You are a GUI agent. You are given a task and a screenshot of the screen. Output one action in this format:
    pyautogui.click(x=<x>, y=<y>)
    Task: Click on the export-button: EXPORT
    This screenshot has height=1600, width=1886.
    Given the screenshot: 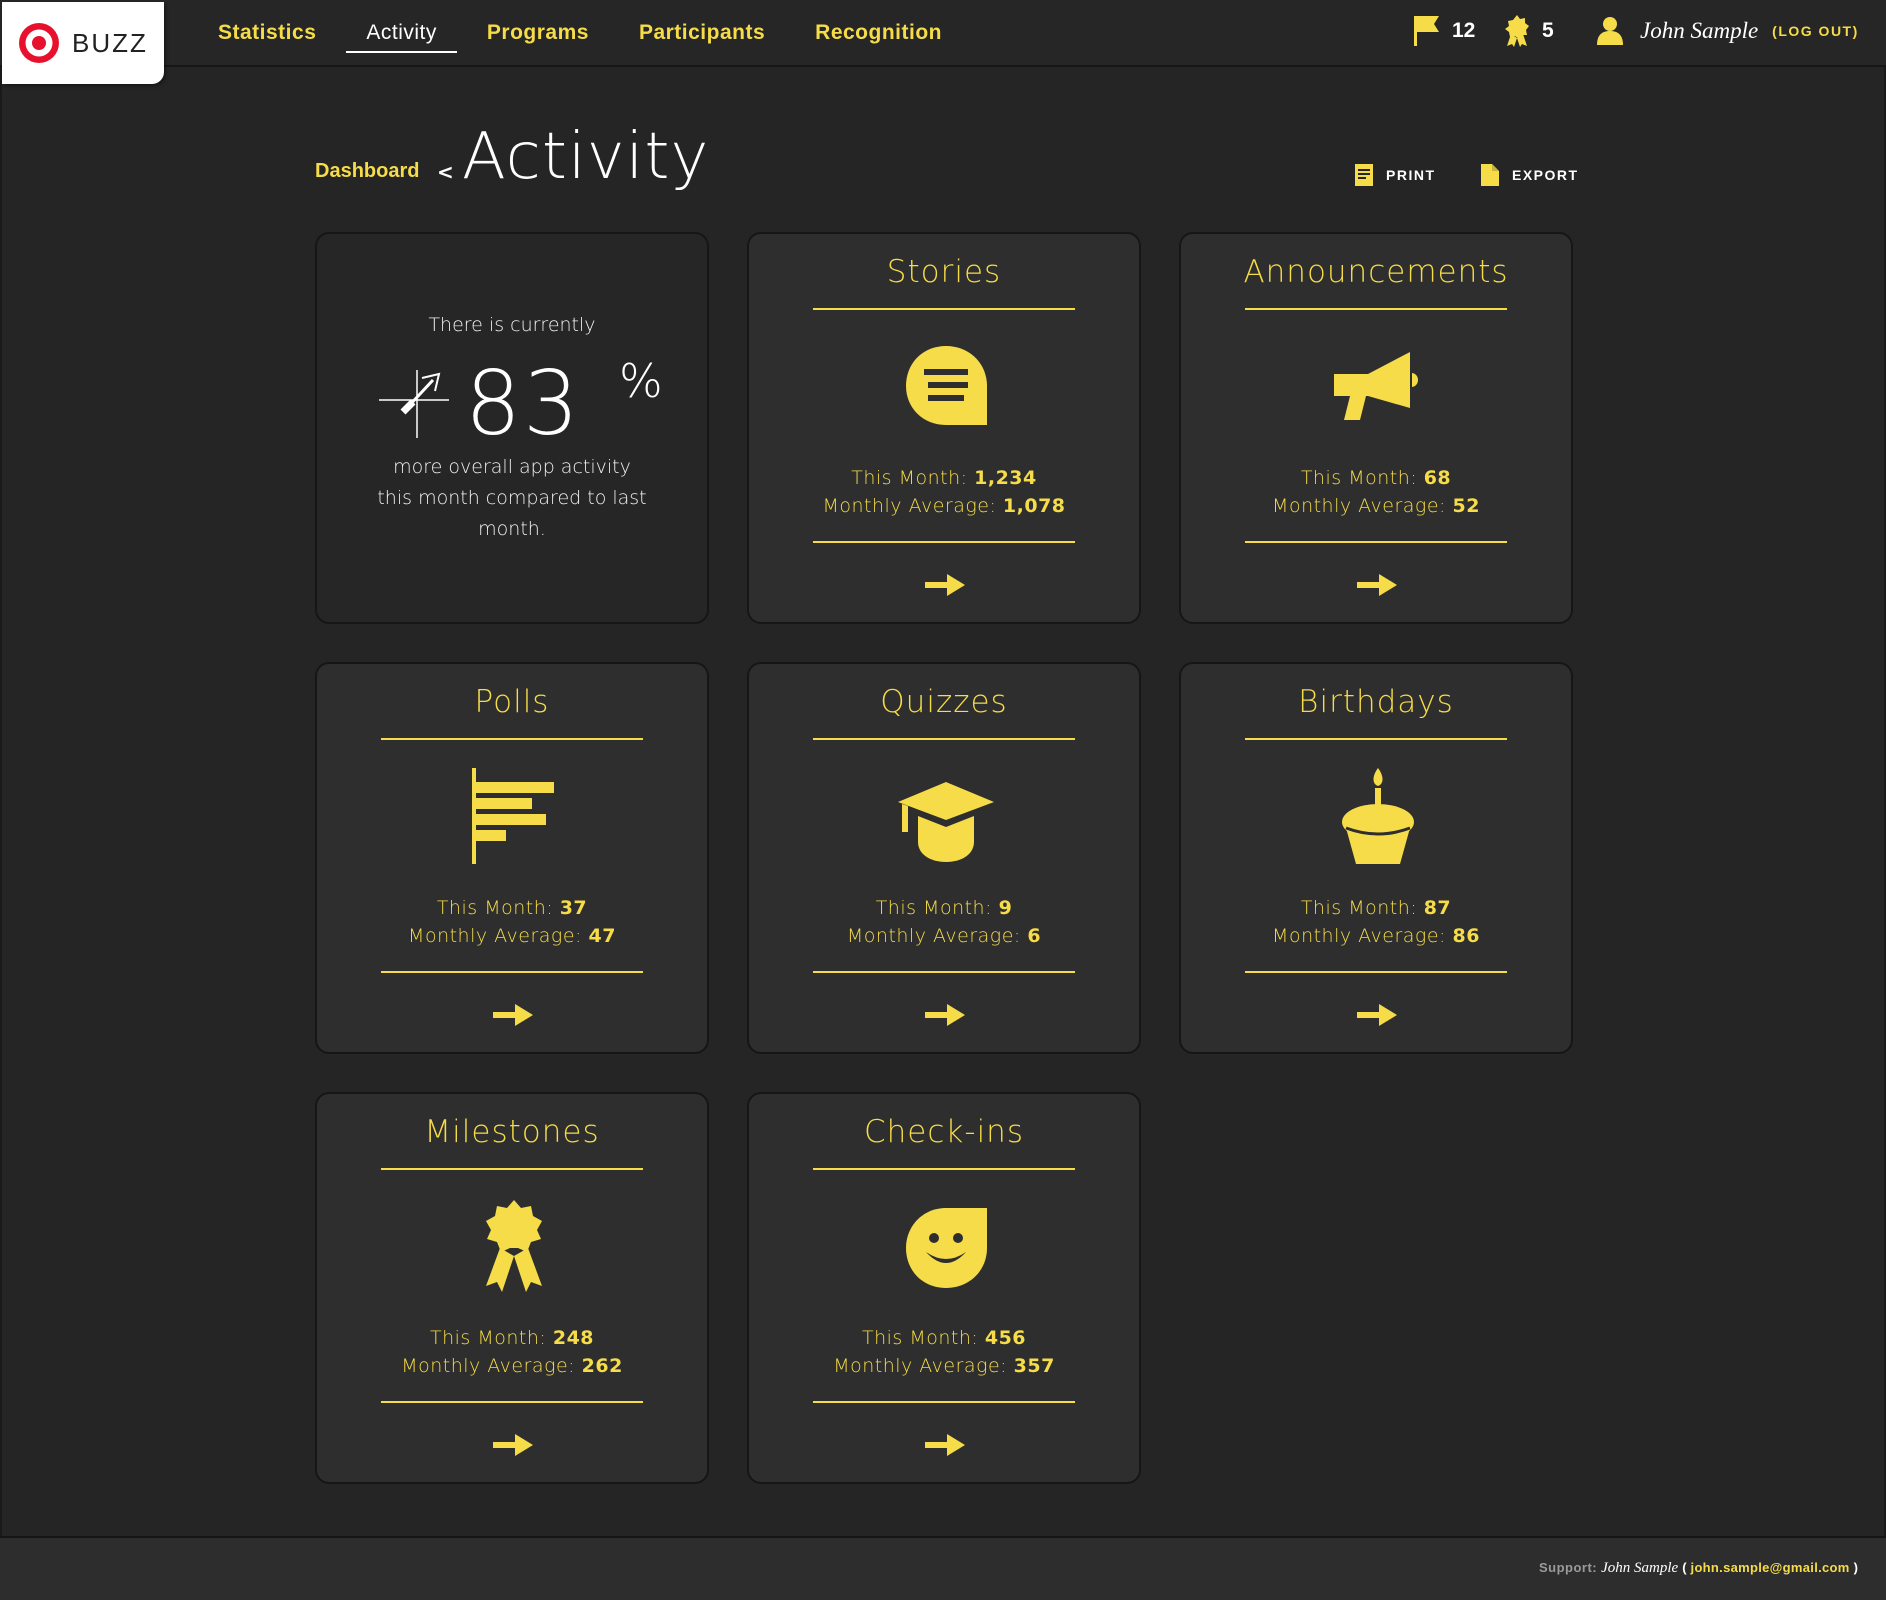 What is the action you would take?
    pyautogui.click(x=1529, y=175)
    